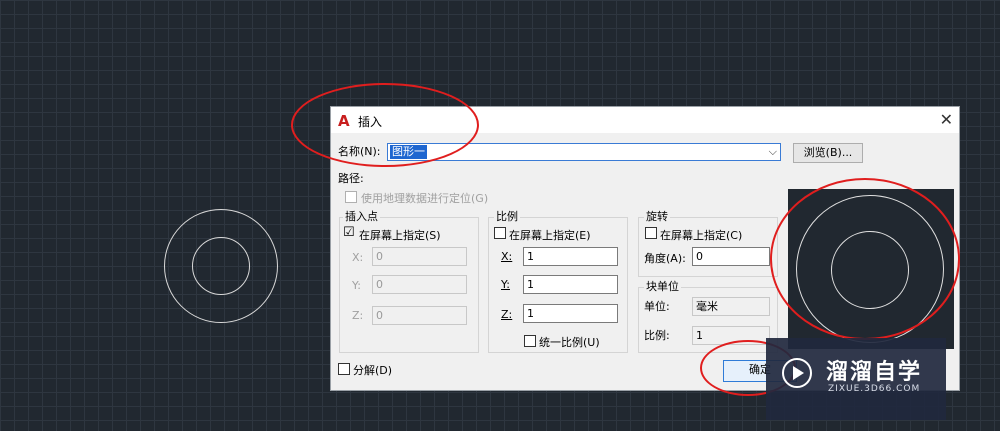 The image size is (1000, 431). What do you see at coordinates (731, 256) in the screenshot?
I see `rotation-angle-input: 0` at bounding box center [731, 256].